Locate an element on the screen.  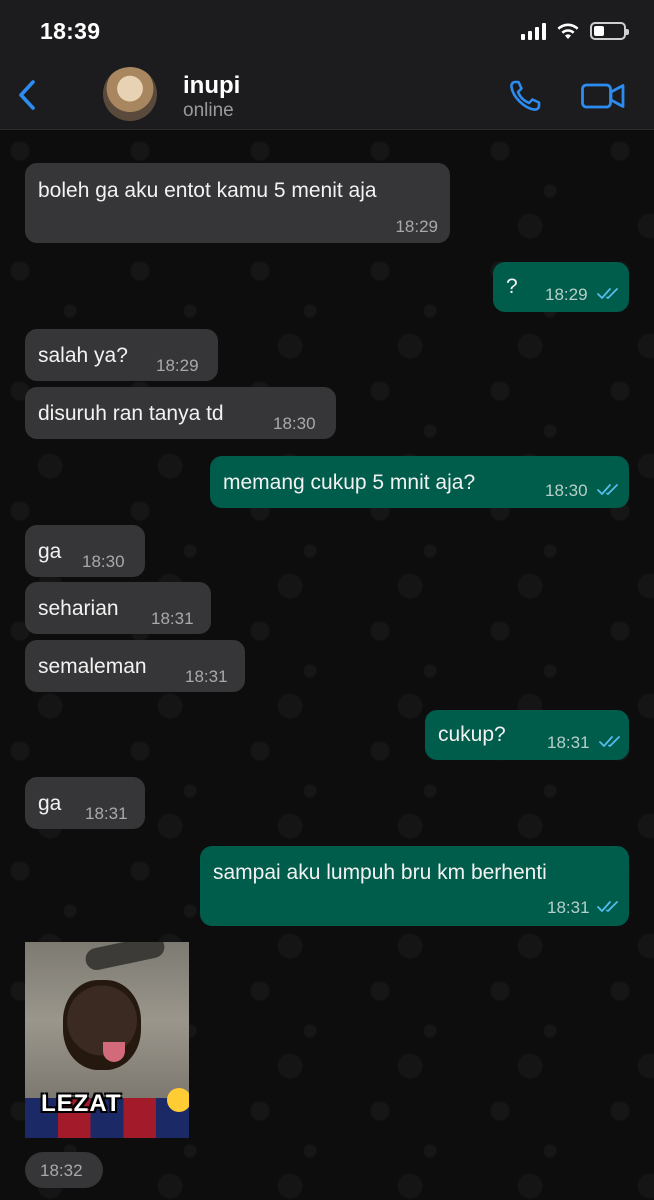
message-bubble-outgoing: memang cukup 5 mnit aja? 18:30 is located at coordinates (419, 482).